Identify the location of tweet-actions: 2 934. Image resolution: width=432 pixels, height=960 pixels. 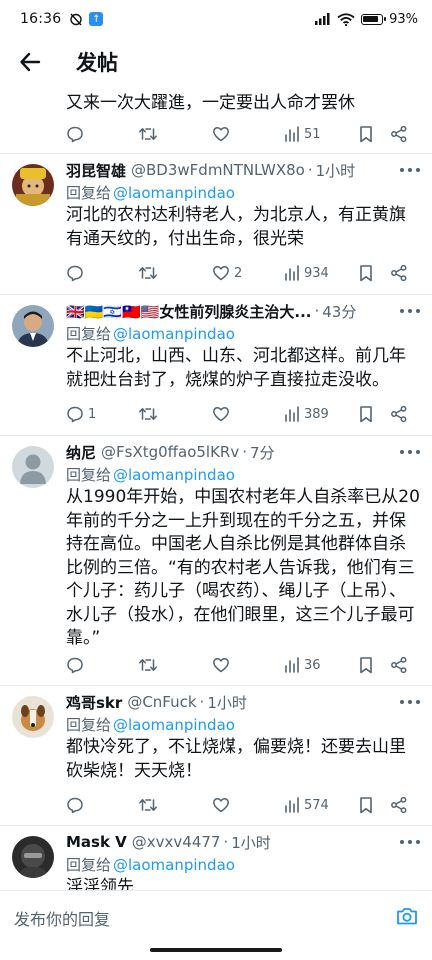
(240, 273).